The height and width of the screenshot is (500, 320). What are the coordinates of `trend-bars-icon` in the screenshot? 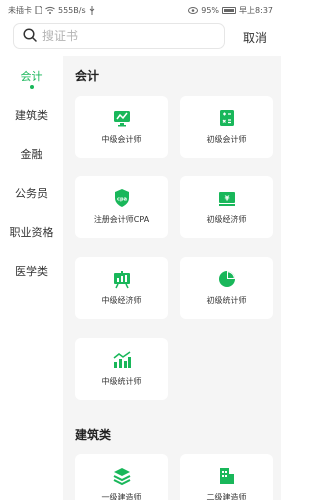 It's located at (122, 360).